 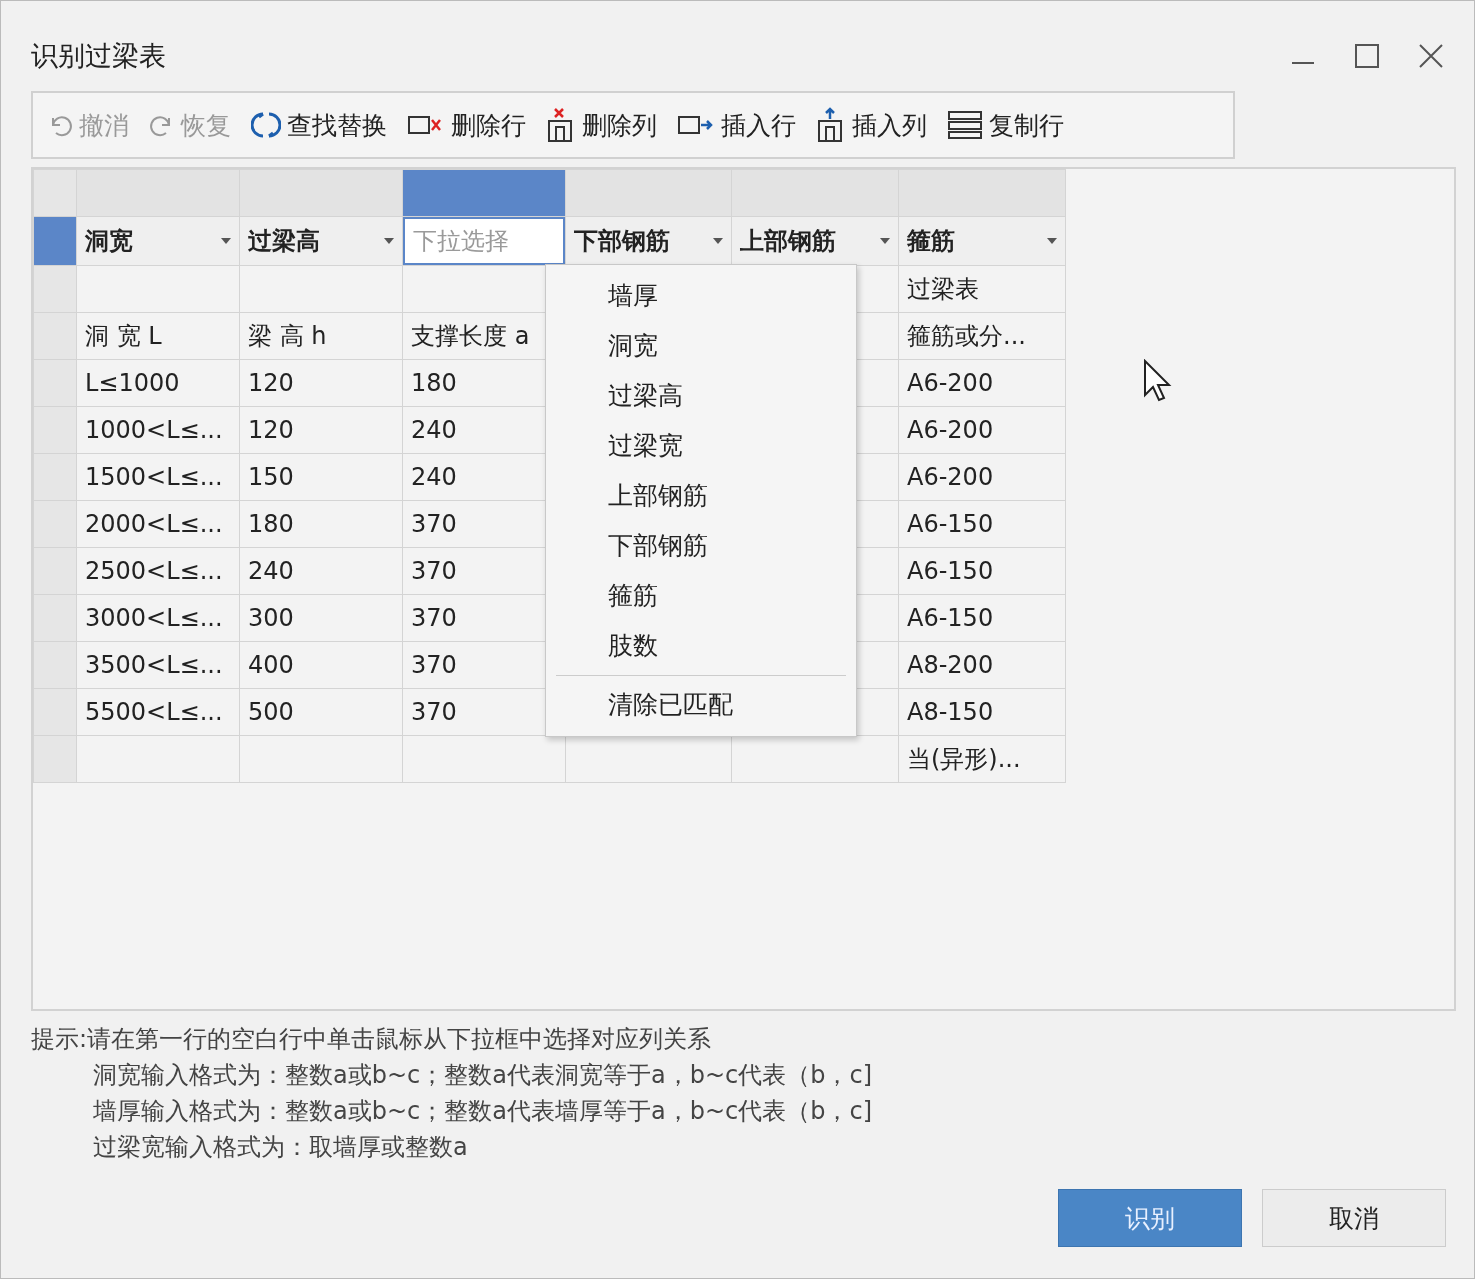 I want to click on toolbar-button: 删除列, so click(x=601, y=125).